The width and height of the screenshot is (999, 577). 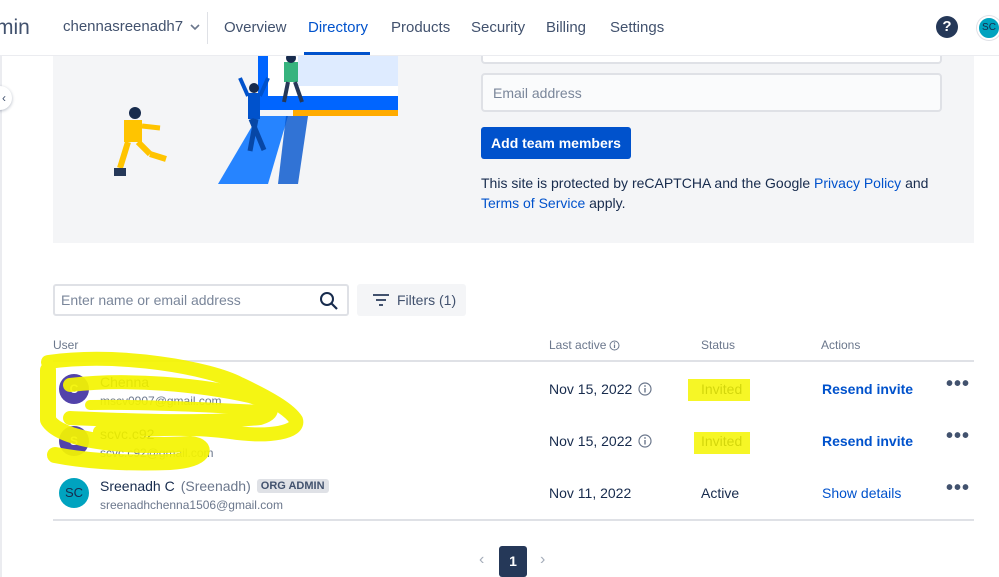 I want to click on collapse-sidebar-button: ‹, so click(x=6, y=98).